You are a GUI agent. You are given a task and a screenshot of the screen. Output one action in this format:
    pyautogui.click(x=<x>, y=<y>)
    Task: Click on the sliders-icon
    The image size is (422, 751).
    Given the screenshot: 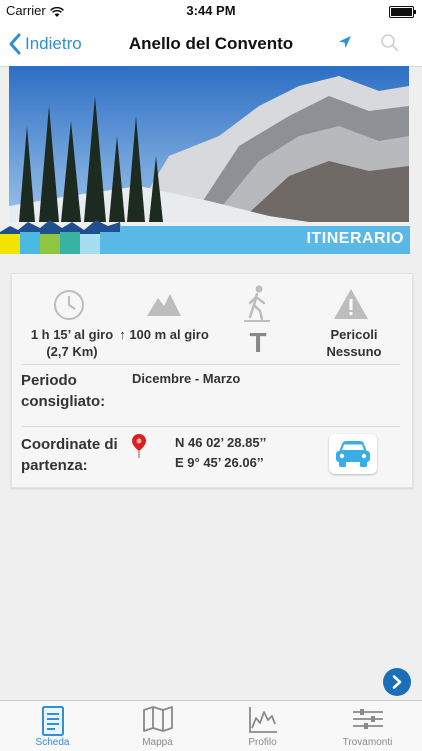 What is the action you would take?
    pyautogui.click(x=367, y=719)
    